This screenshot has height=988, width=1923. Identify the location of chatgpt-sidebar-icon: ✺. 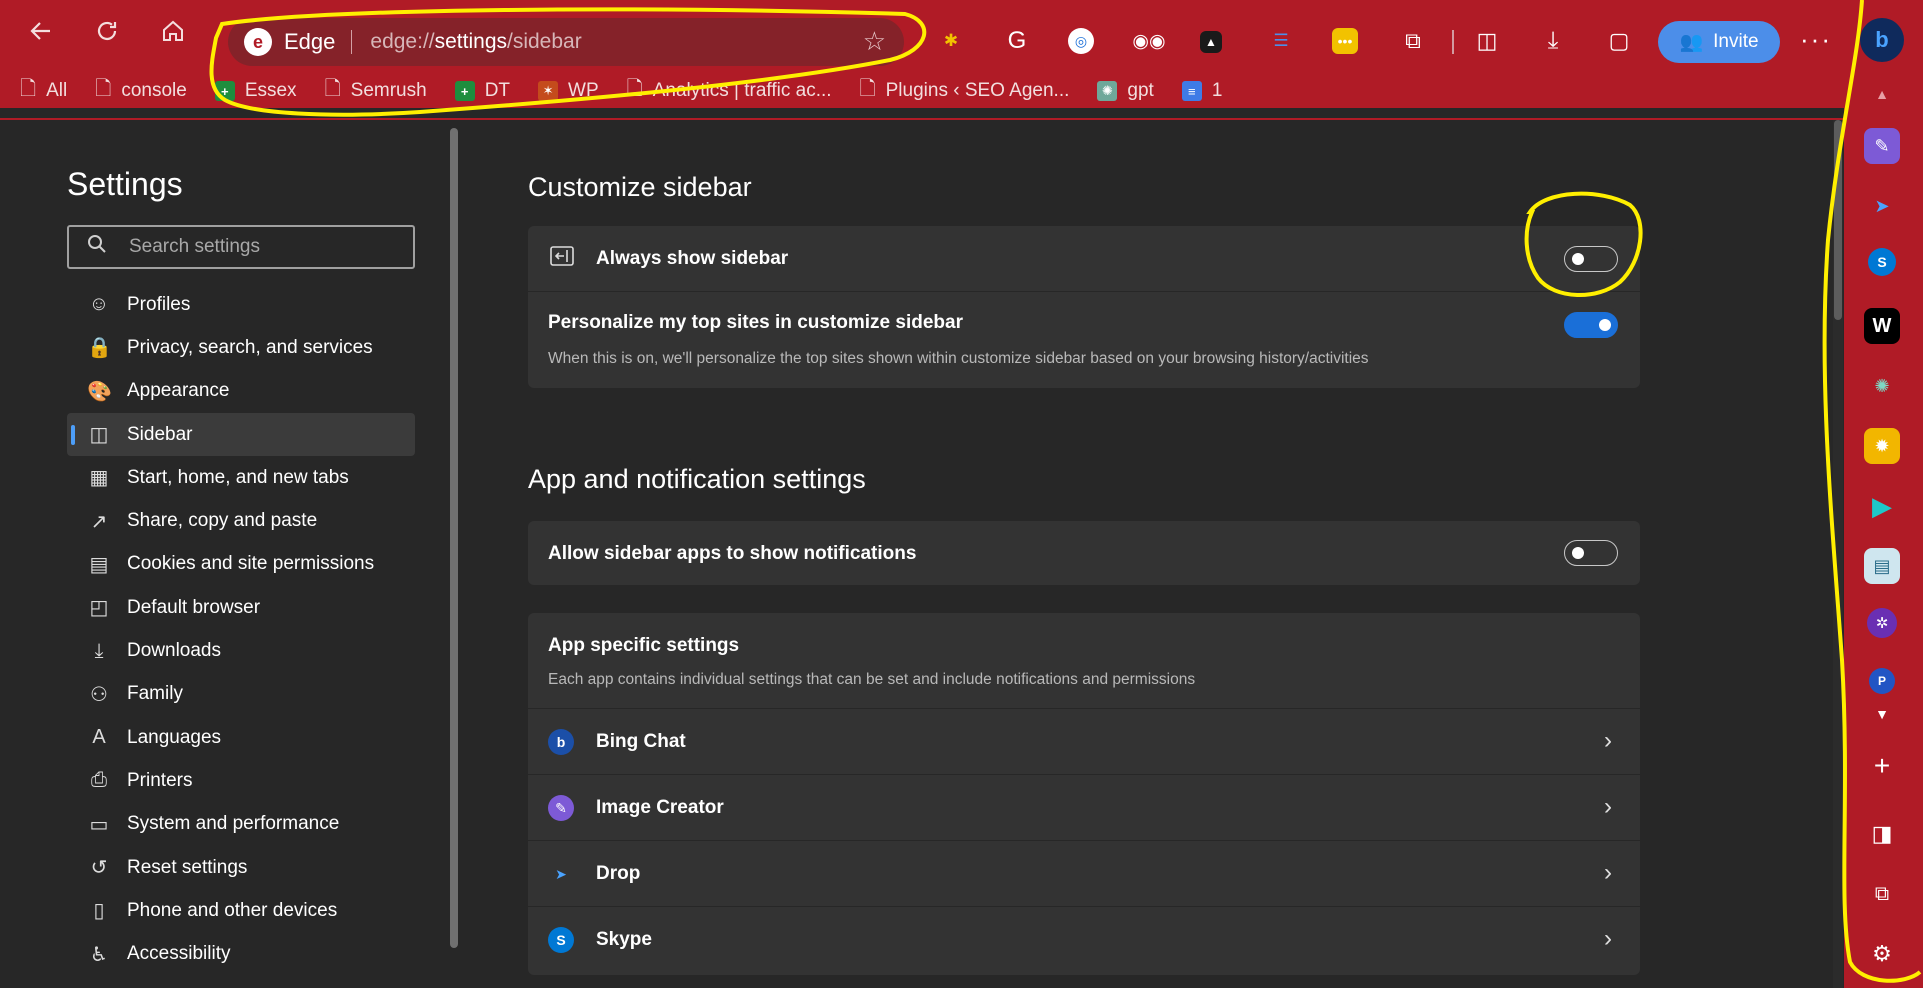
(1882, 386).